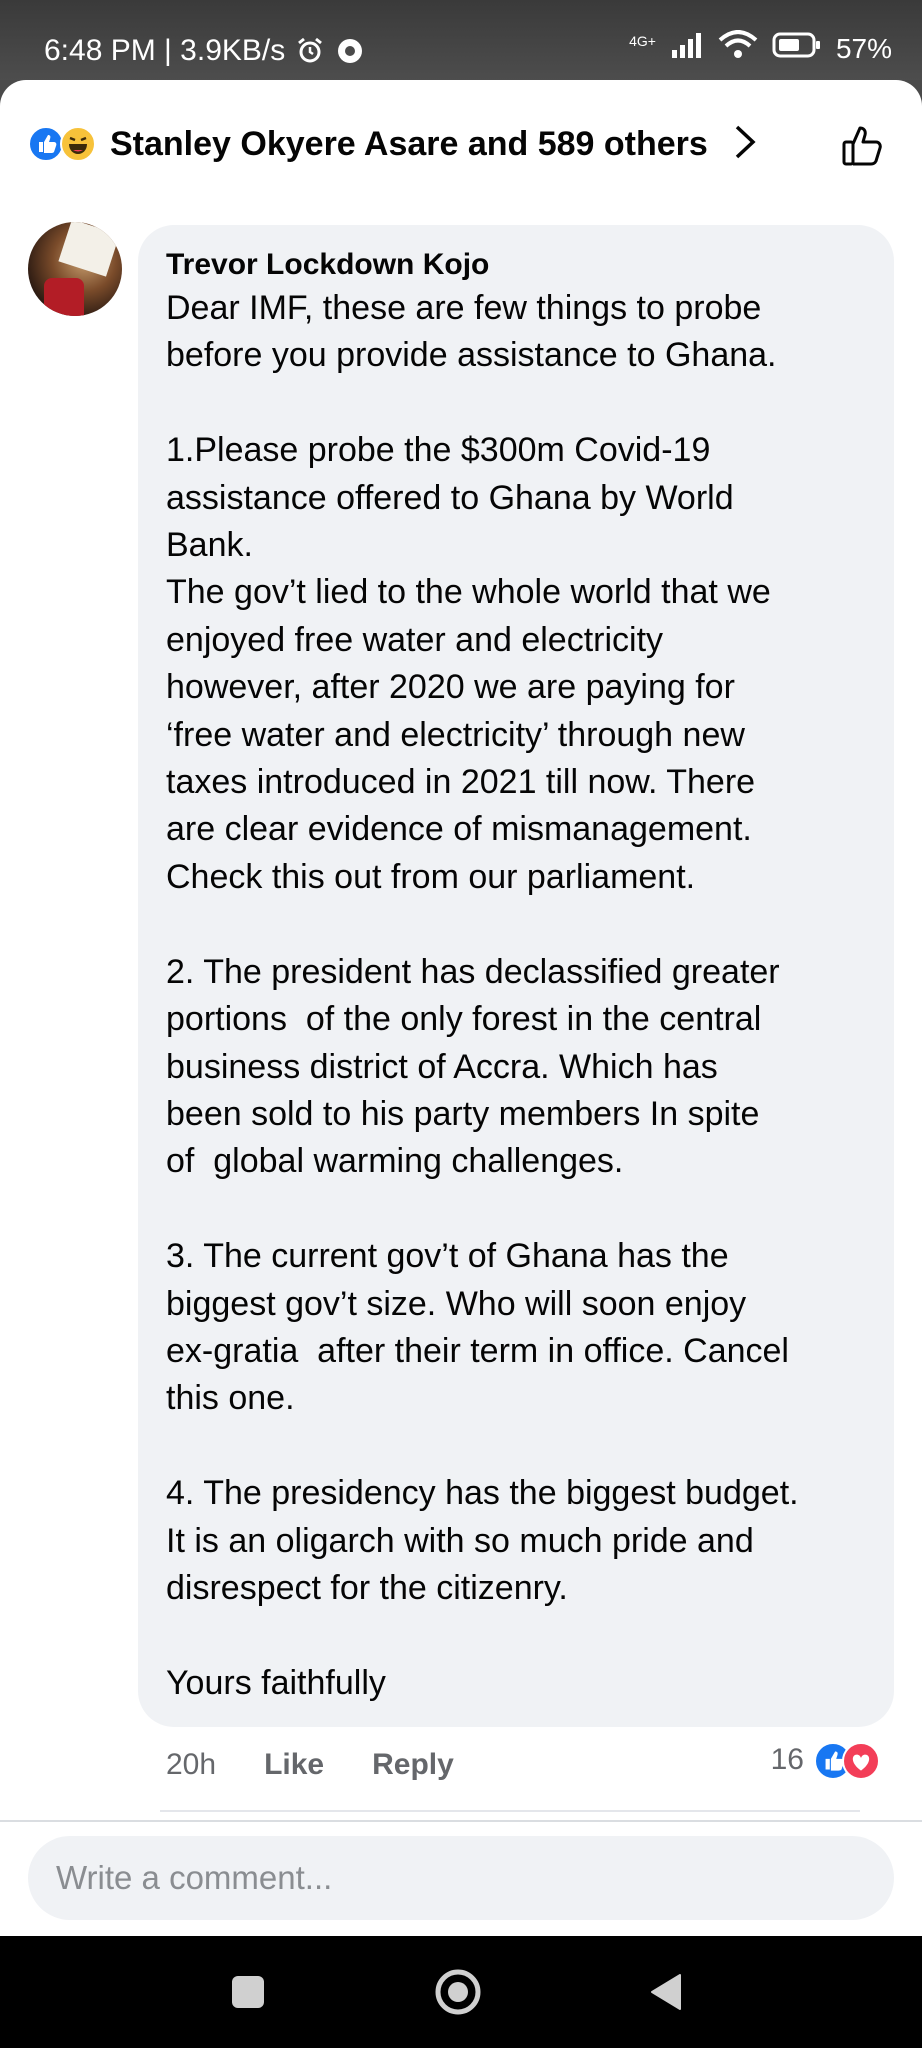  I want to click on comment-author: Trevor Lockdown Kojo, so click(517, 265).